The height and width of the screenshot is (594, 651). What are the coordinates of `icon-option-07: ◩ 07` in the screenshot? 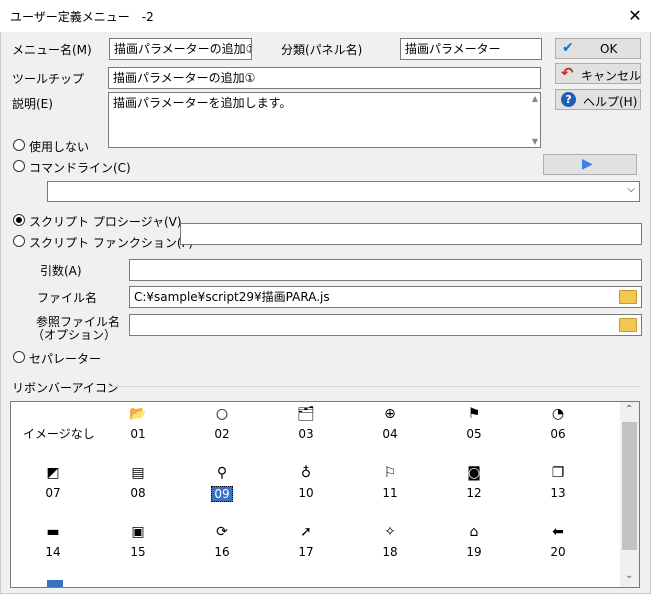 It's located at (53, 491).